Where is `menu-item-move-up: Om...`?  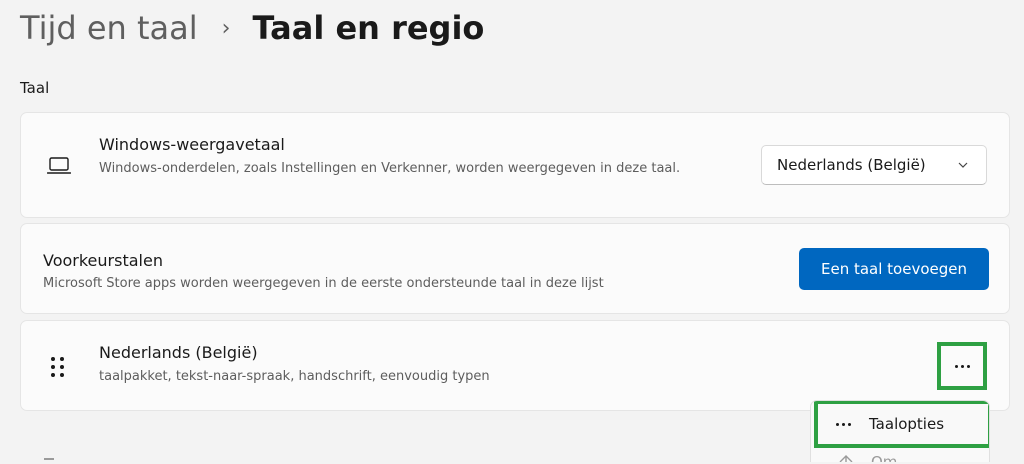 menu-item-move-up: Om... is located at coordinates (874, 457).